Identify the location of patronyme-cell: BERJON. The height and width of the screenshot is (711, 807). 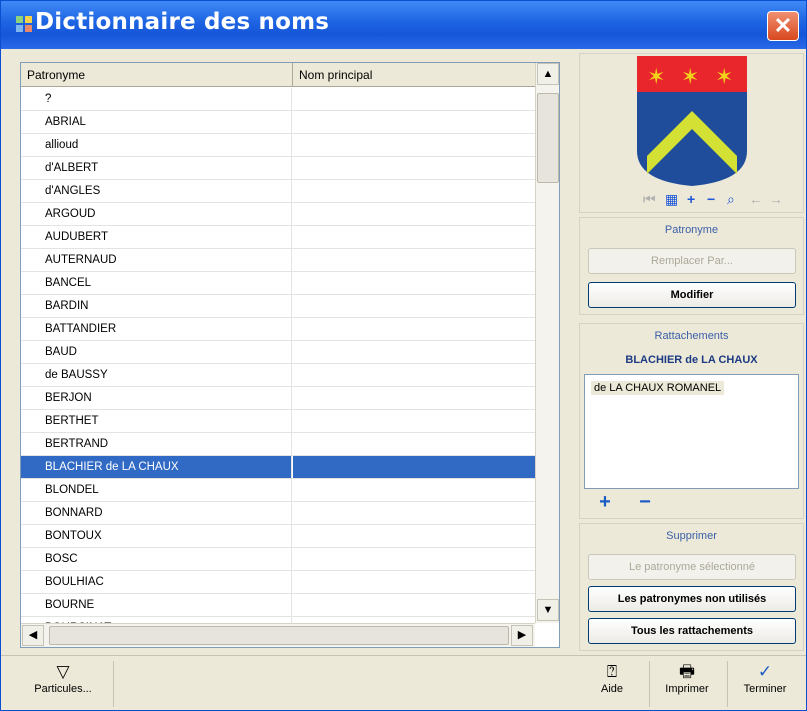
(156, 398).